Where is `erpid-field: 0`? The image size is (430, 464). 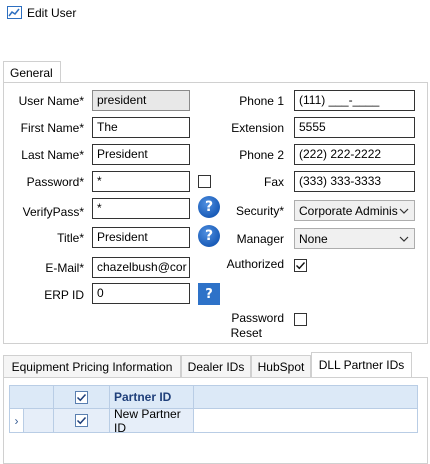
erpid-field: 0 is located at coordinates (141, 293).